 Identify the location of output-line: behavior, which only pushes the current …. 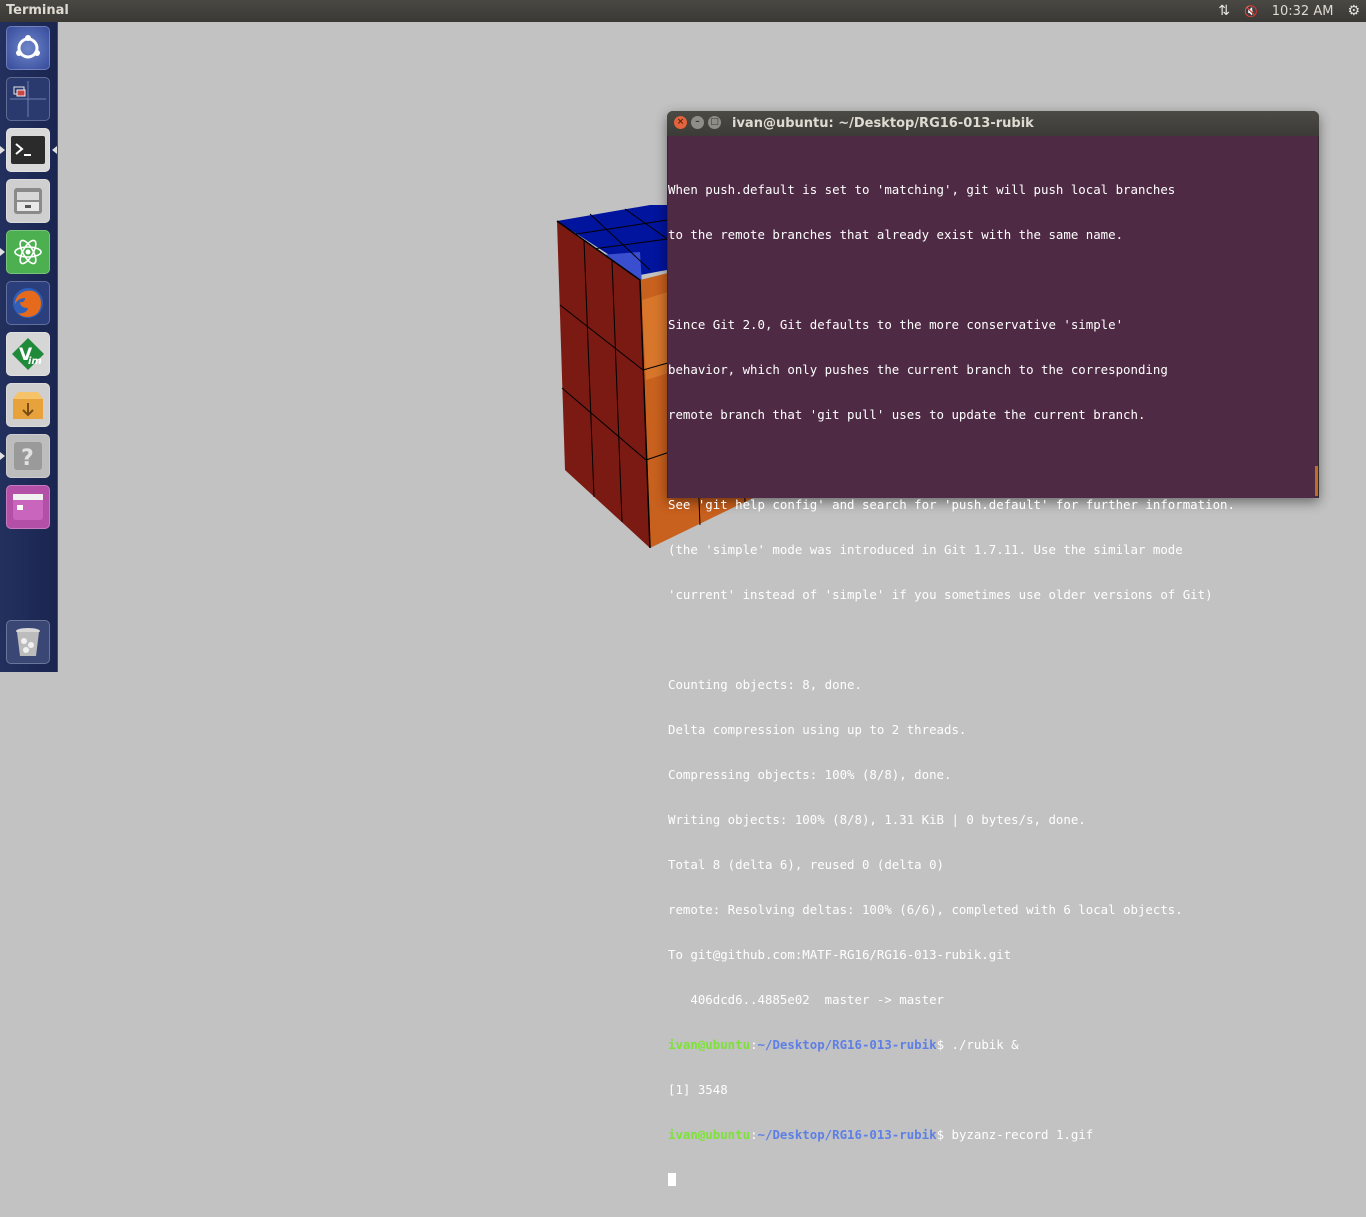
(918, 369).